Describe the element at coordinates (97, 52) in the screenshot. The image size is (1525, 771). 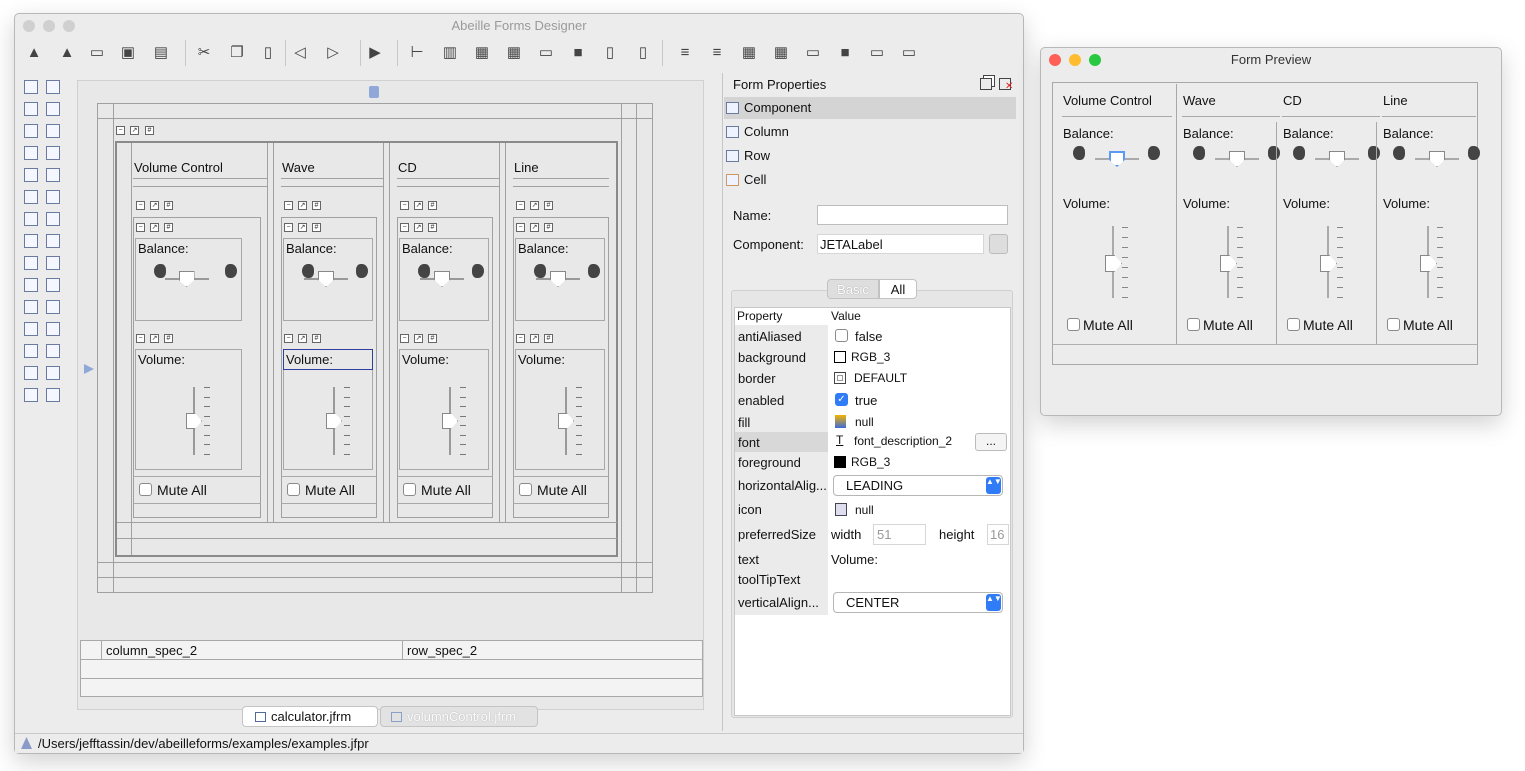
I see `open-form-icon: ▭` at that location.